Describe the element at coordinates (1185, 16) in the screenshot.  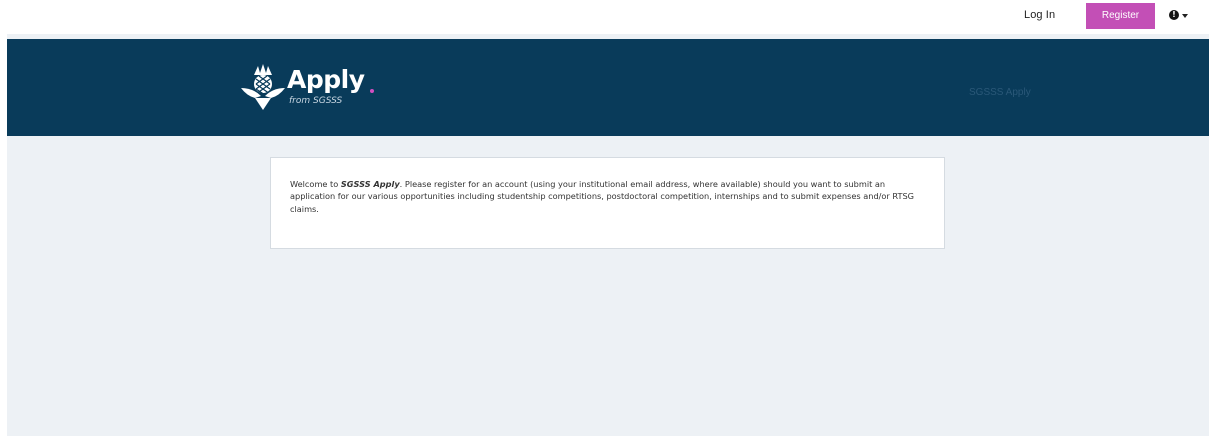
I see `chevron-down-icon` at that location.